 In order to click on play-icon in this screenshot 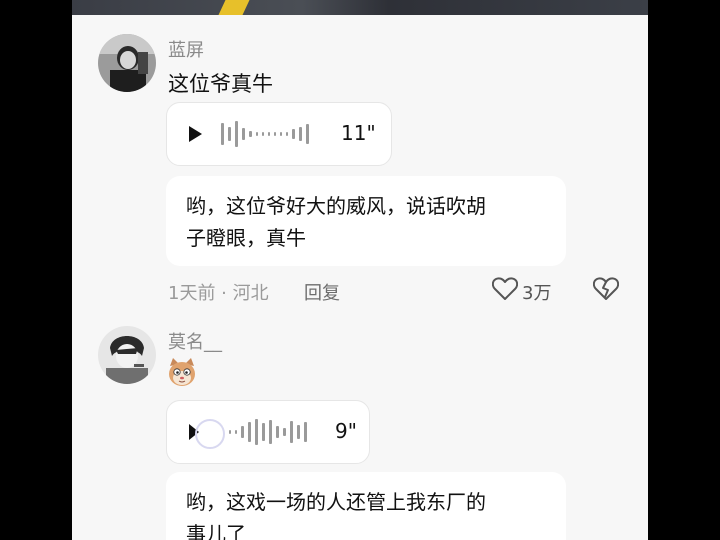, I will do `click(195, 134)`.